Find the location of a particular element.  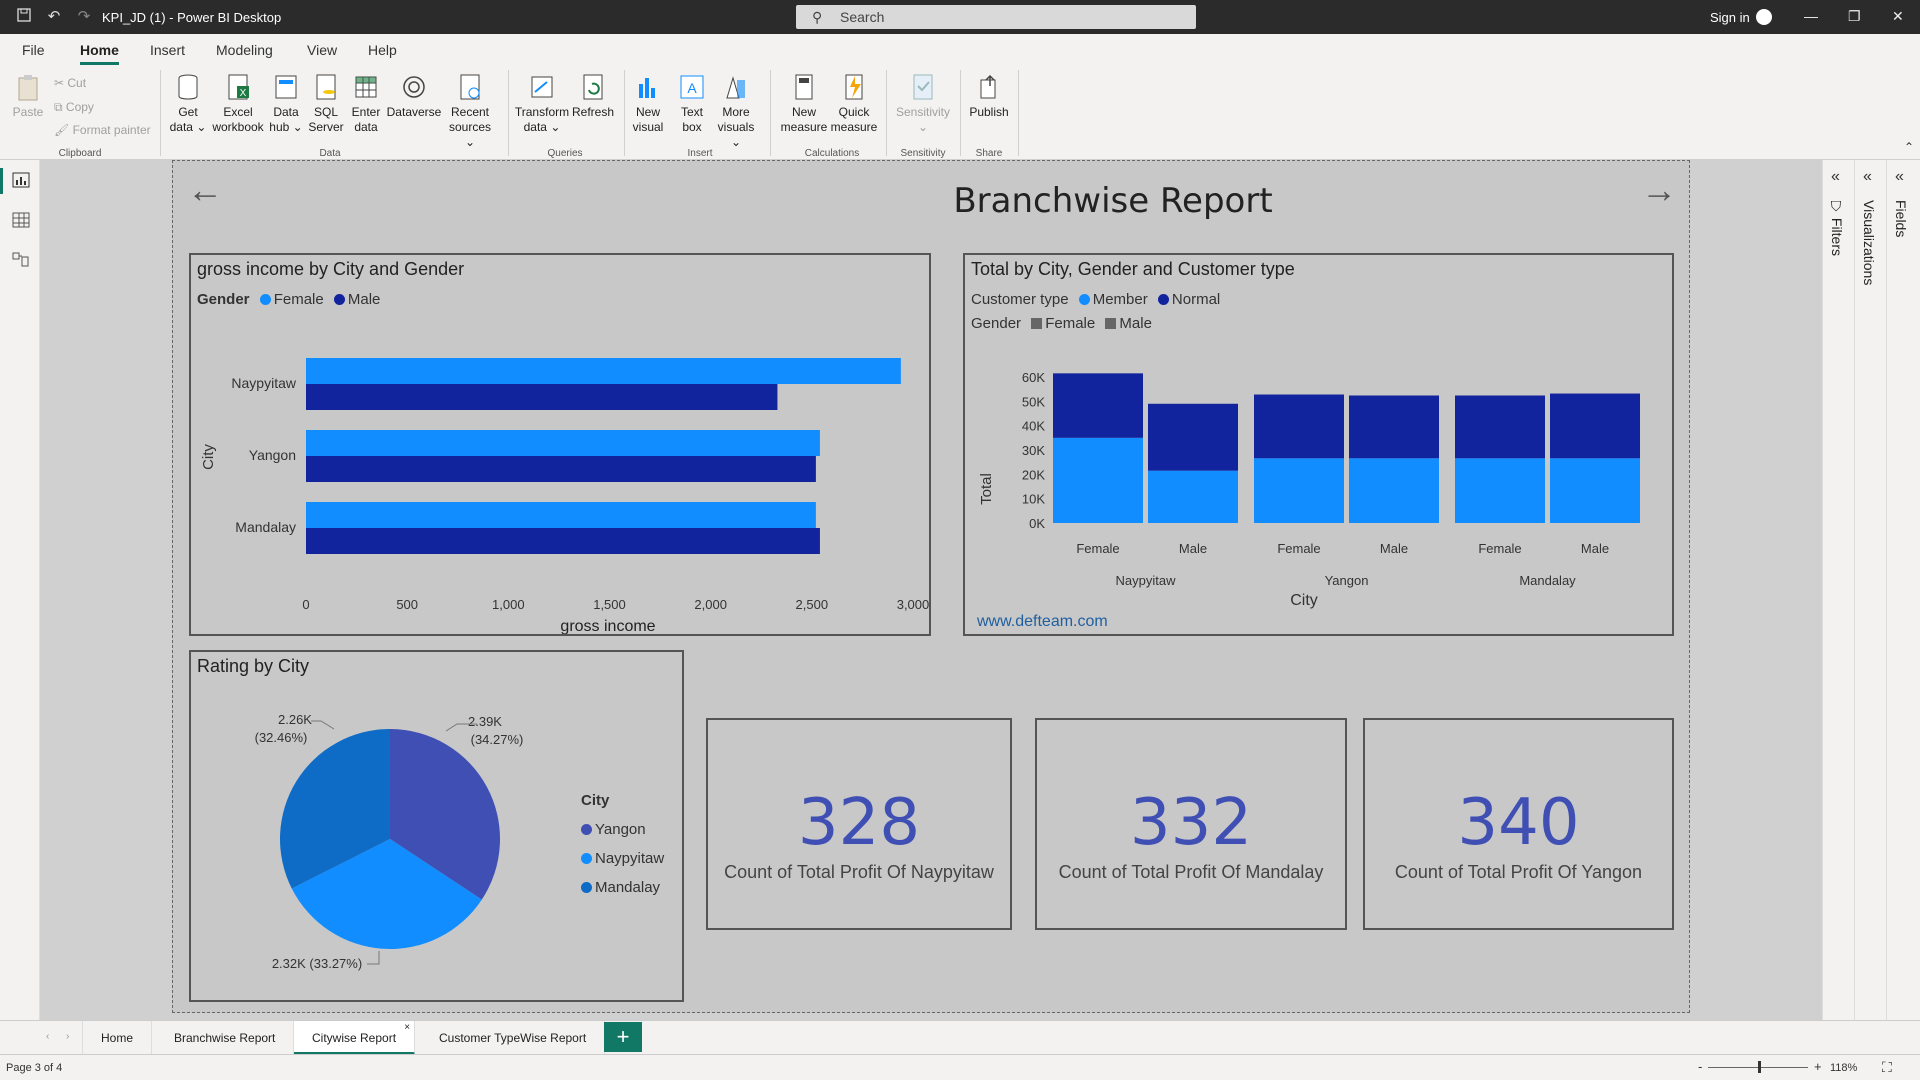

format-painter-button: 🖌 Format painter is located at coordinates (102, 130).